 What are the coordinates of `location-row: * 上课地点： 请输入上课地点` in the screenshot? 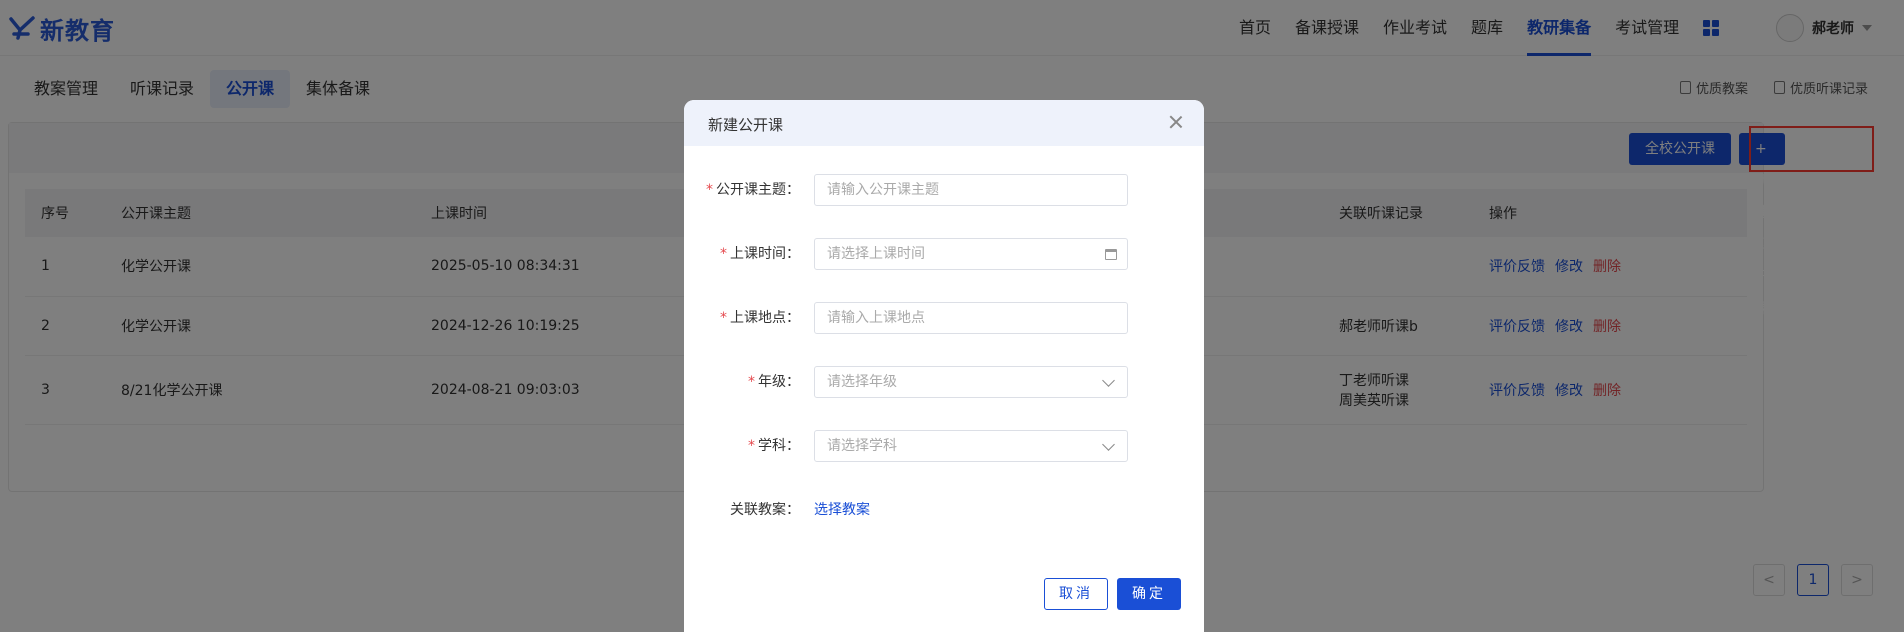 It's located at (944, 318).